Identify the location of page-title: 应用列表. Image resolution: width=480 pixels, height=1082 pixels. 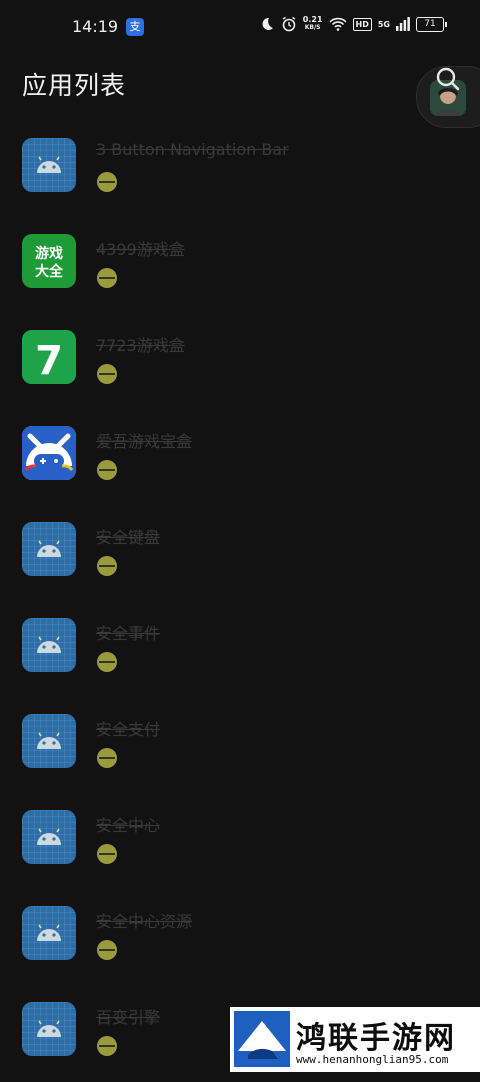
(74, 85).